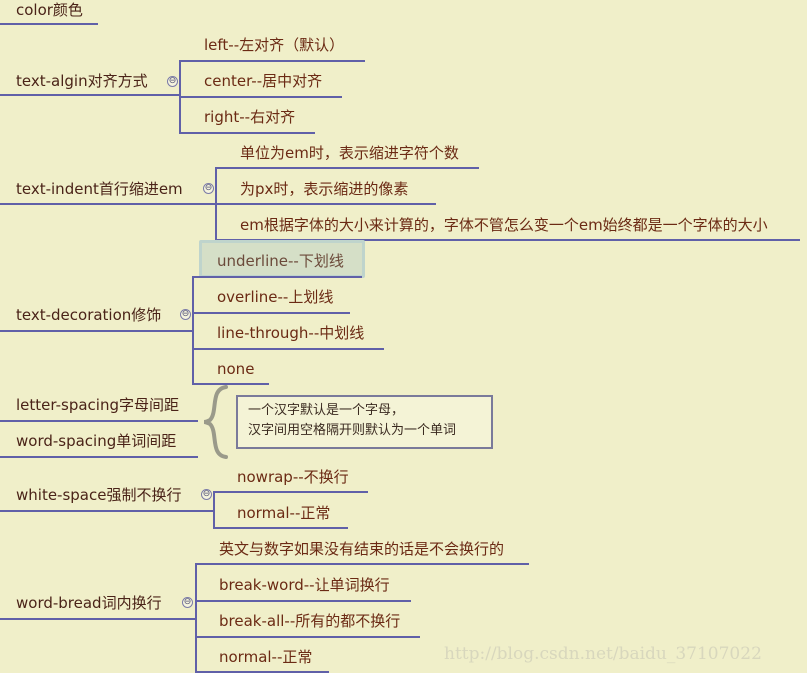 This screenshot has width=807, height=673. I want to click on child-em-note: em根据字体的大小来计算的，字体不管怎么变一个em始终都是一个字体的大小, so click(504, 225).